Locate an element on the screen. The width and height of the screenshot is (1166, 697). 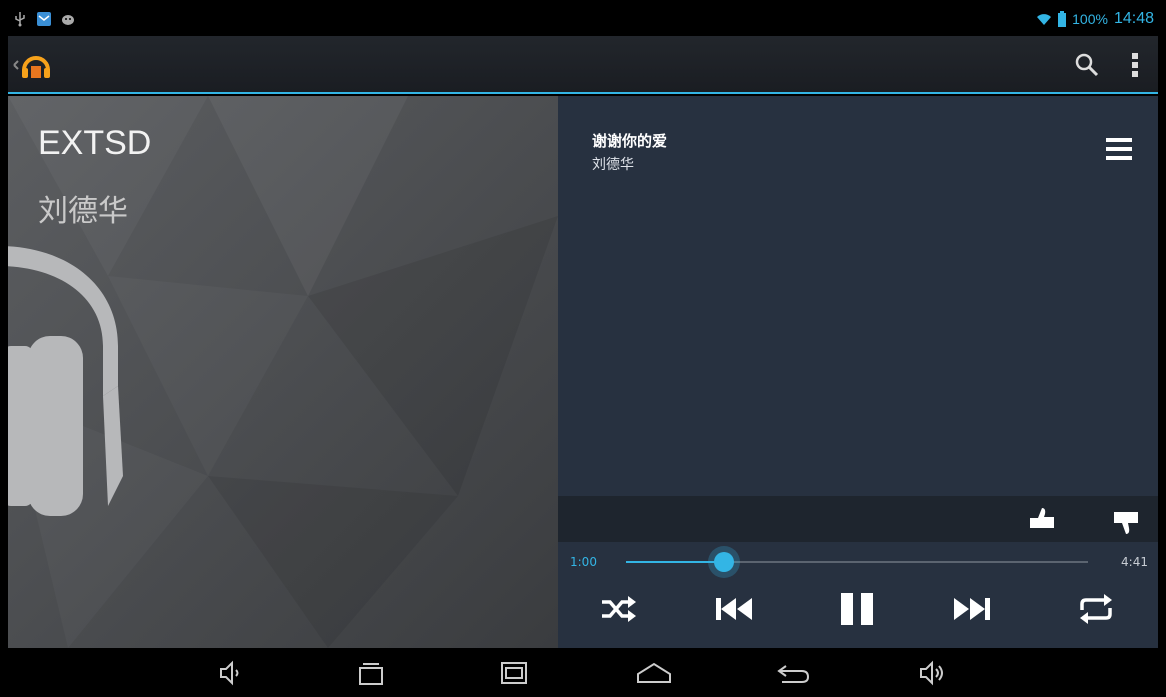
album-artist: 刘德华 is located at coordinates (83, 211).